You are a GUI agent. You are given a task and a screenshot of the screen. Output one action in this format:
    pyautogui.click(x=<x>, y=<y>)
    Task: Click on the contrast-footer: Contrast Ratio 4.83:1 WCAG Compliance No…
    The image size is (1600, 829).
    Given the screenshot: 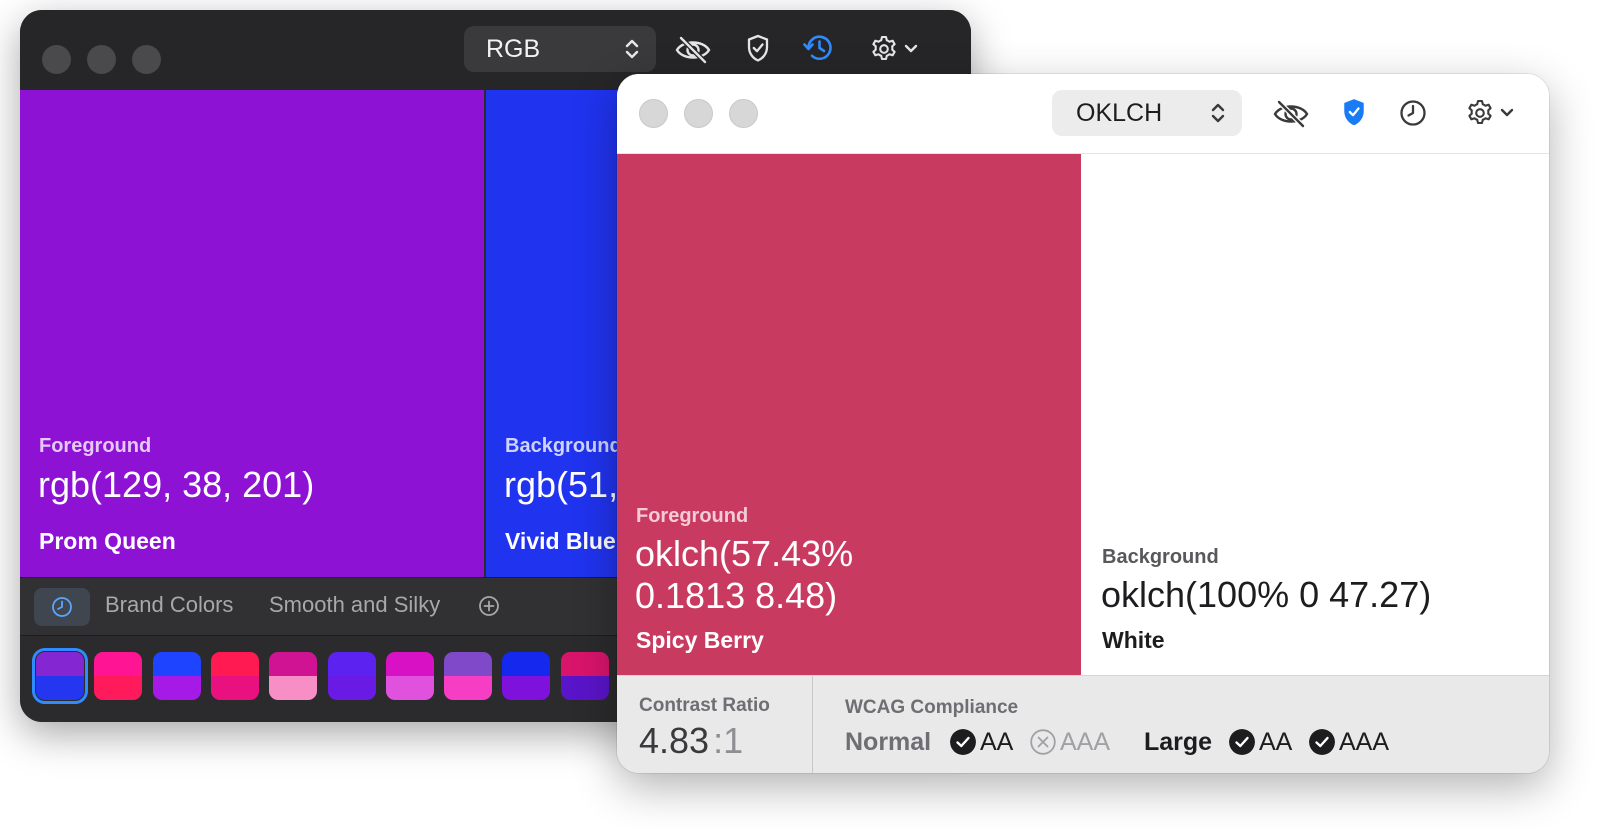 What is the action you would take?
    pyautogui.click(x=1083, y=724)
    